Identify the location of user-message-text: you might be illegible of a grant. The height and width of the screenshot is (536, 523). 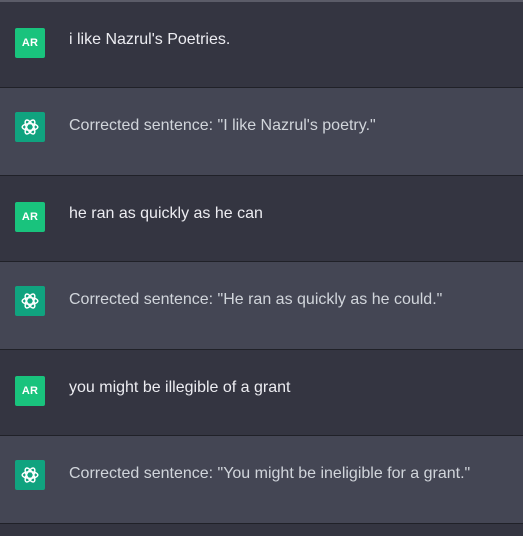
(180, 387).